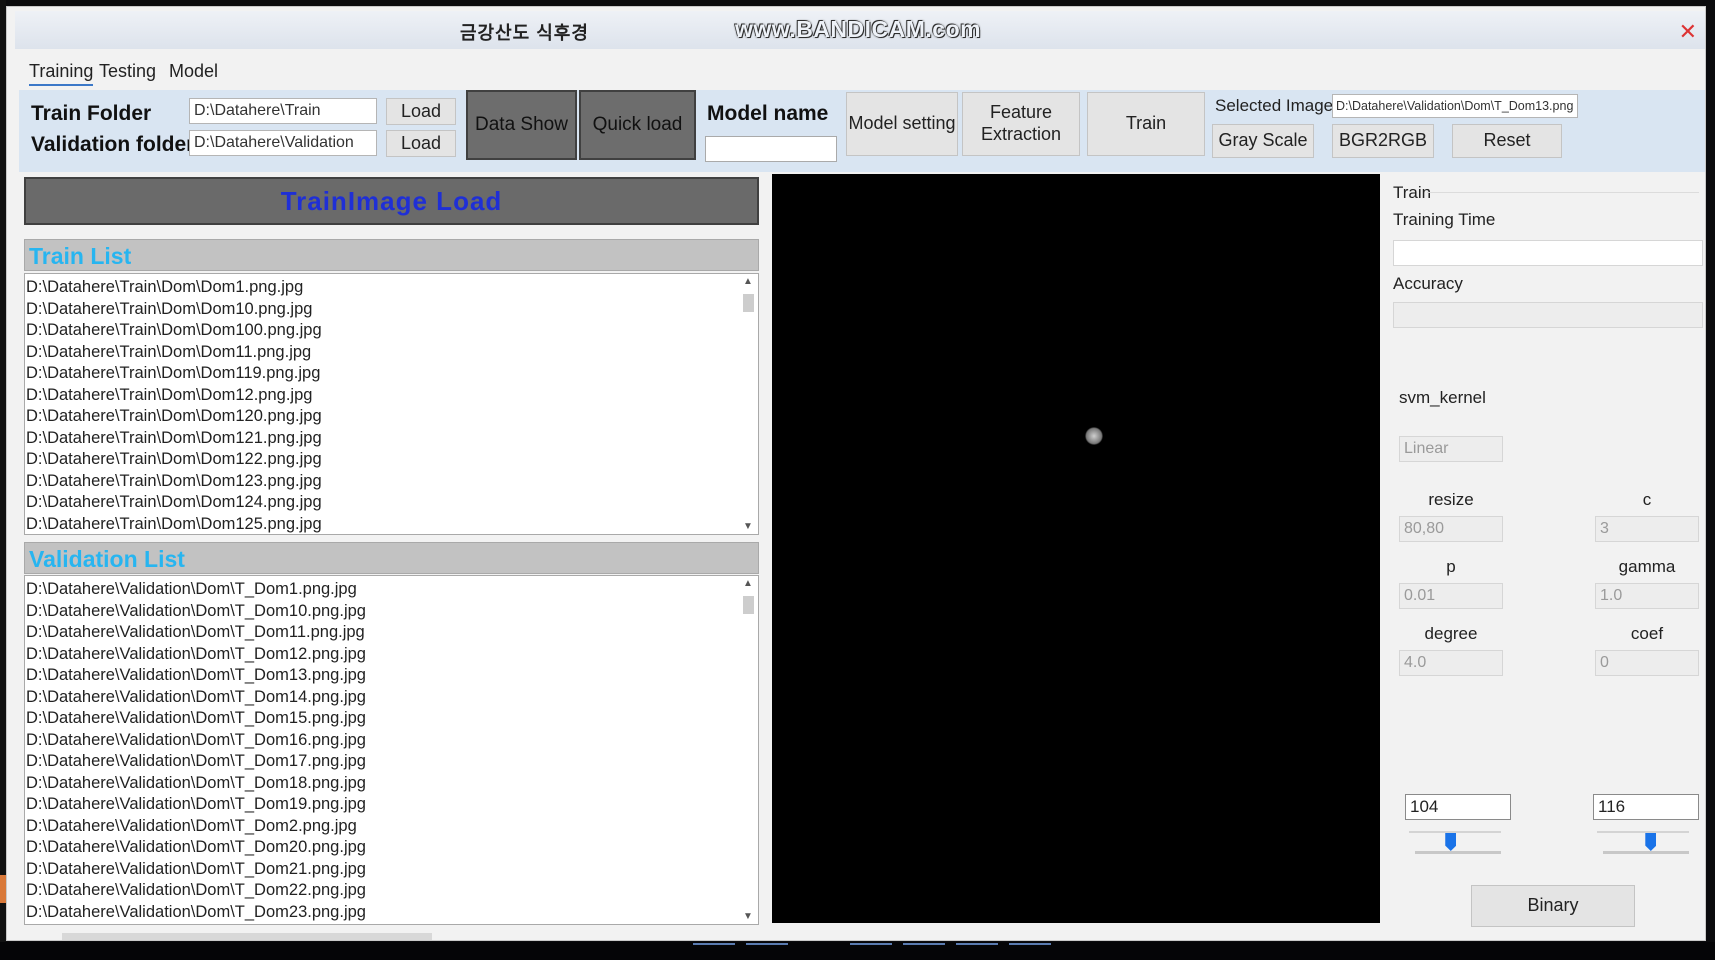  What do you see at coordinates (860, 30) in the screenshot?
I see `title-bar: 금강산도 식후경 www.BANDICAM.com ✕` at bounding box center [860, 30].